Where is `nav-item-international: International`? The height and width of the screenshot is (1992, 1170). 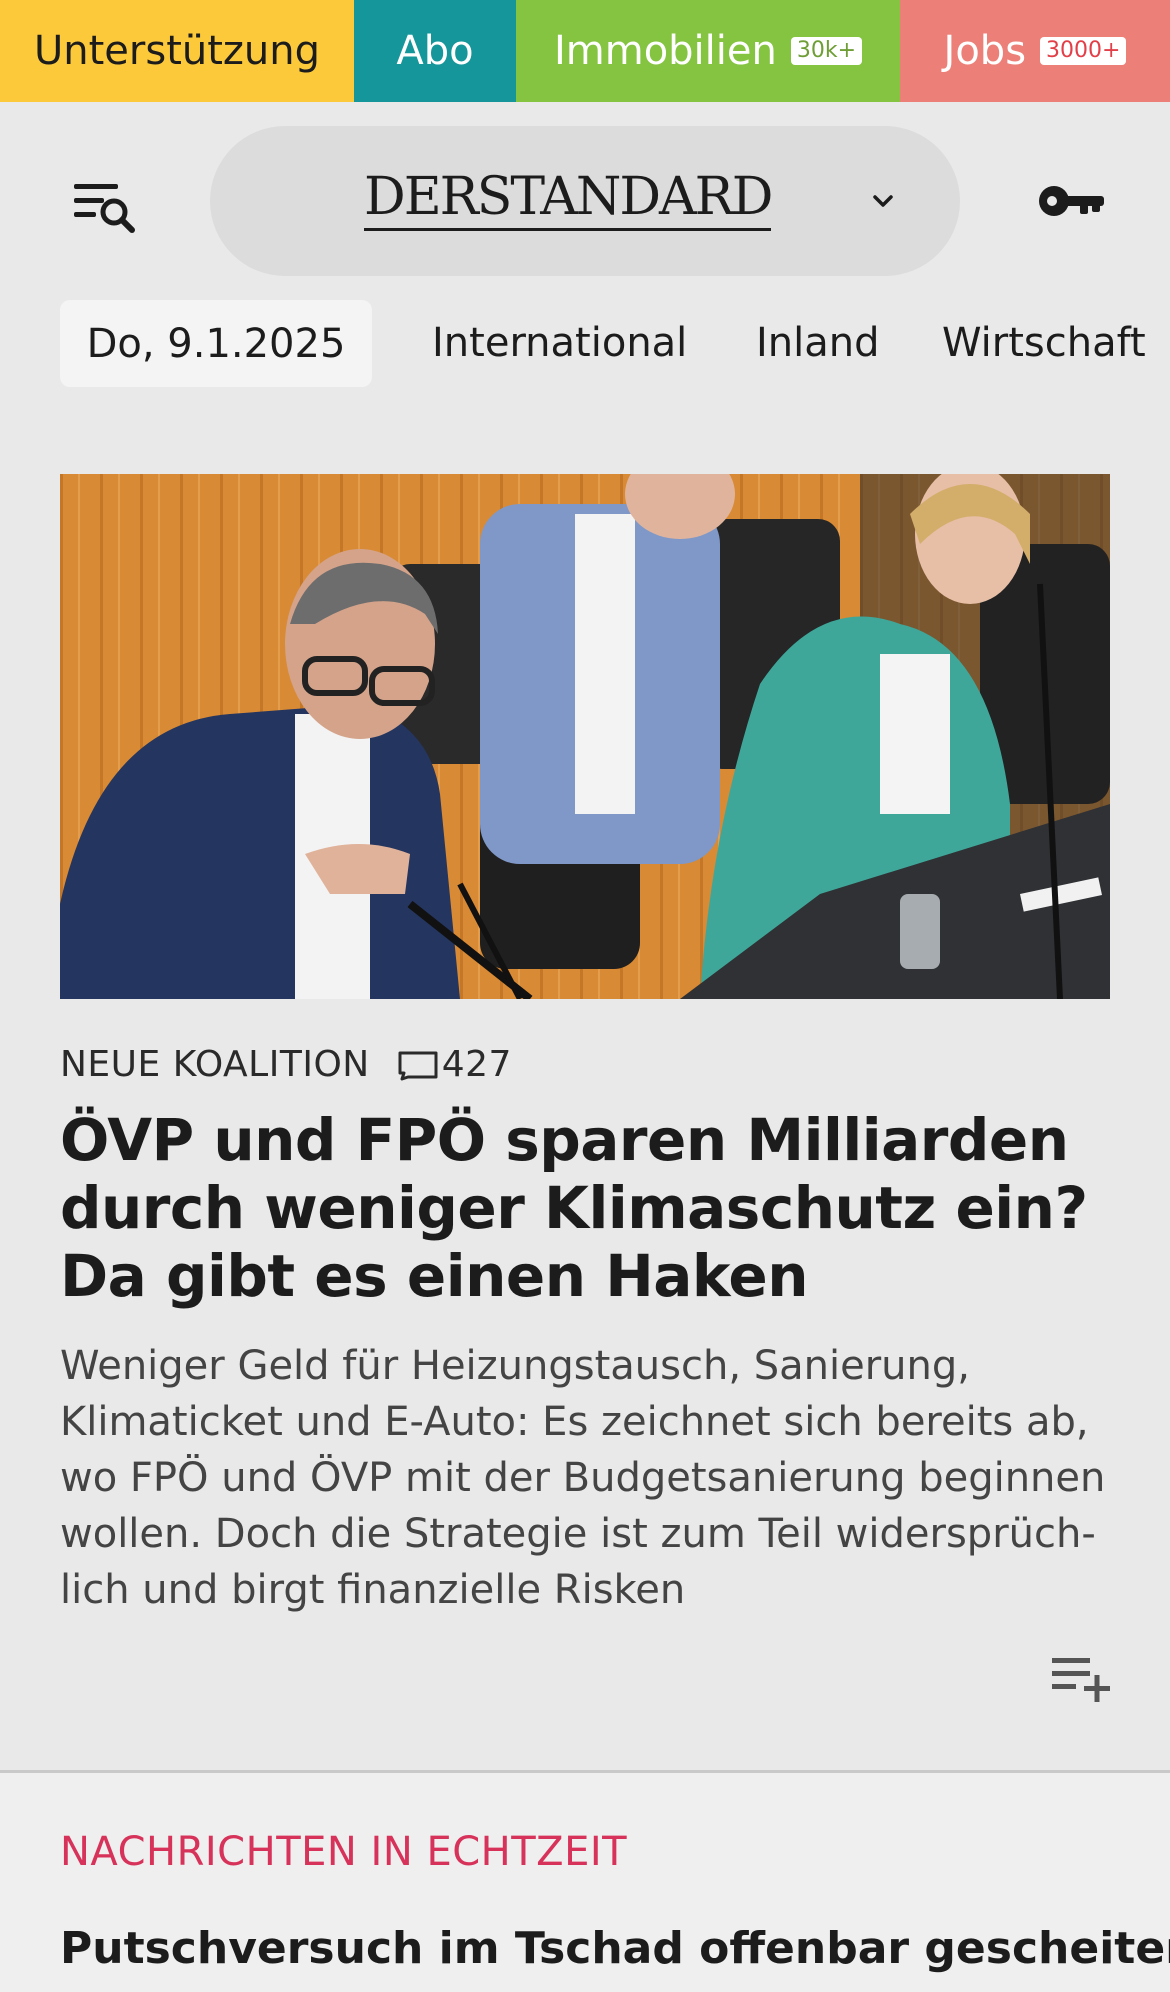
nav-item-international: International is located at coordinates (559, 343).